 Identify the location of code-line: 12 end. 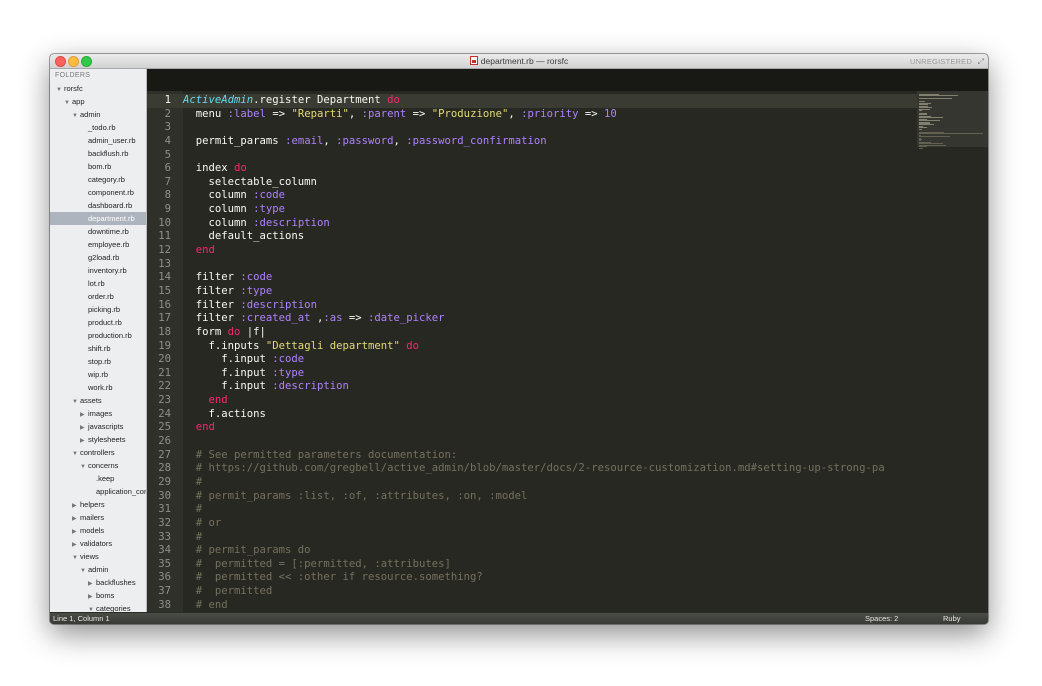
(532, 251).